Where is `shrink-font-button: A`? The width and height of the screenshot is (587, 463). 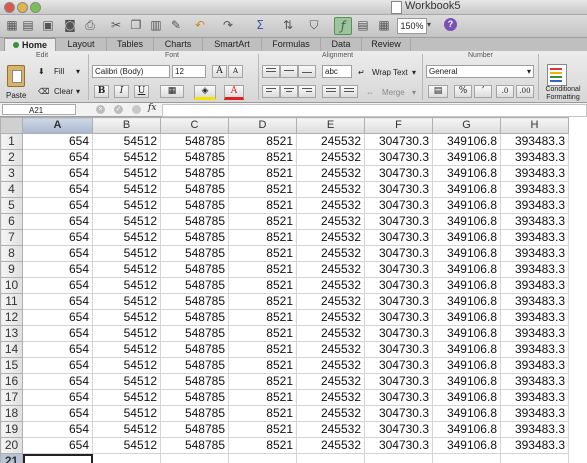 shrink-font-button: A is located at coordinates (235, 71).